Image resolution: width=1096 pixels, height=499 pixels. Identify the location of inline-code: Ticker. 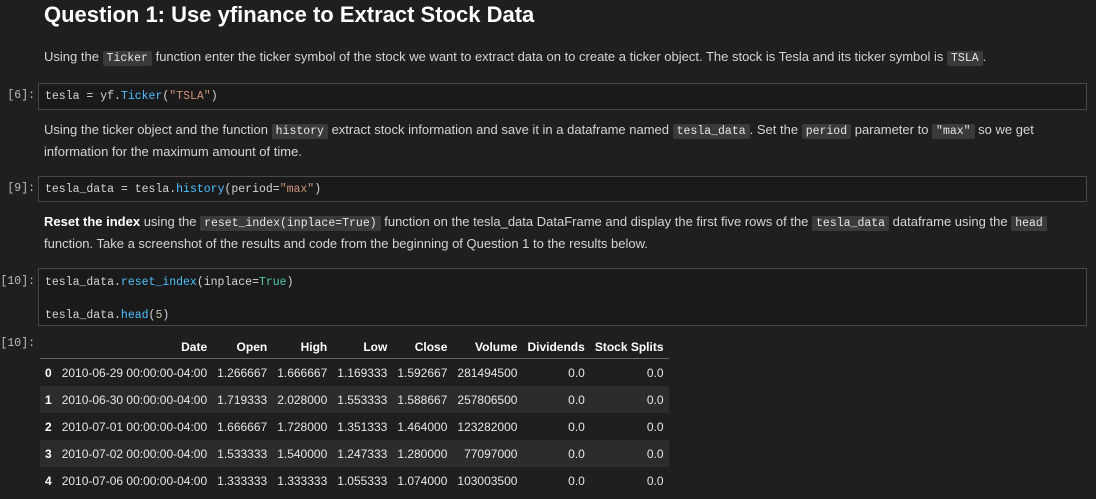
(127, 58).